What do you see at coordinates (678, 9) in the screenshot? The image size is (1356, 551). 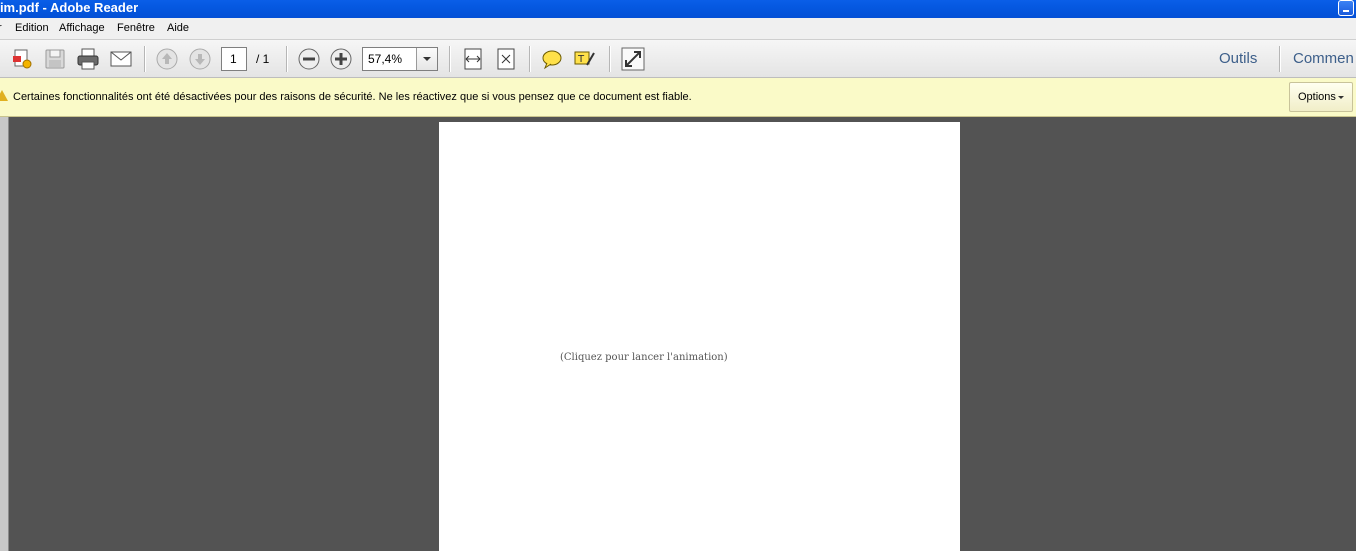 I see `title-bar: nim.pdf - Adobe Reader` at bounding box center [678, 9].